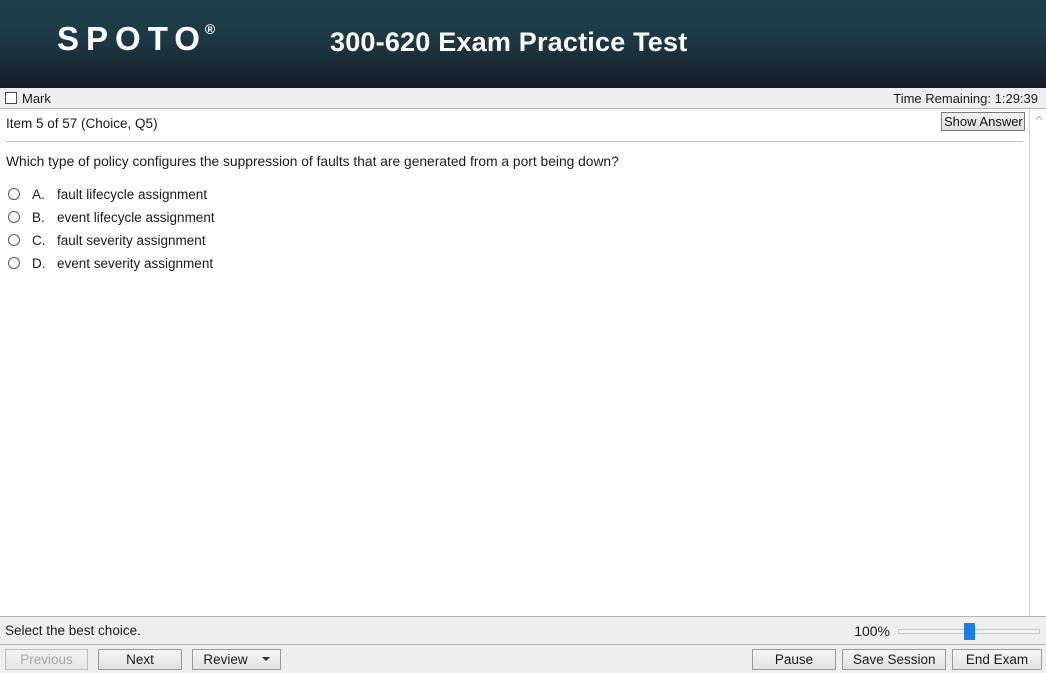 This screenshot has height=673, width=1046. I want to click on option-letter-b: B., so click(38, 217).